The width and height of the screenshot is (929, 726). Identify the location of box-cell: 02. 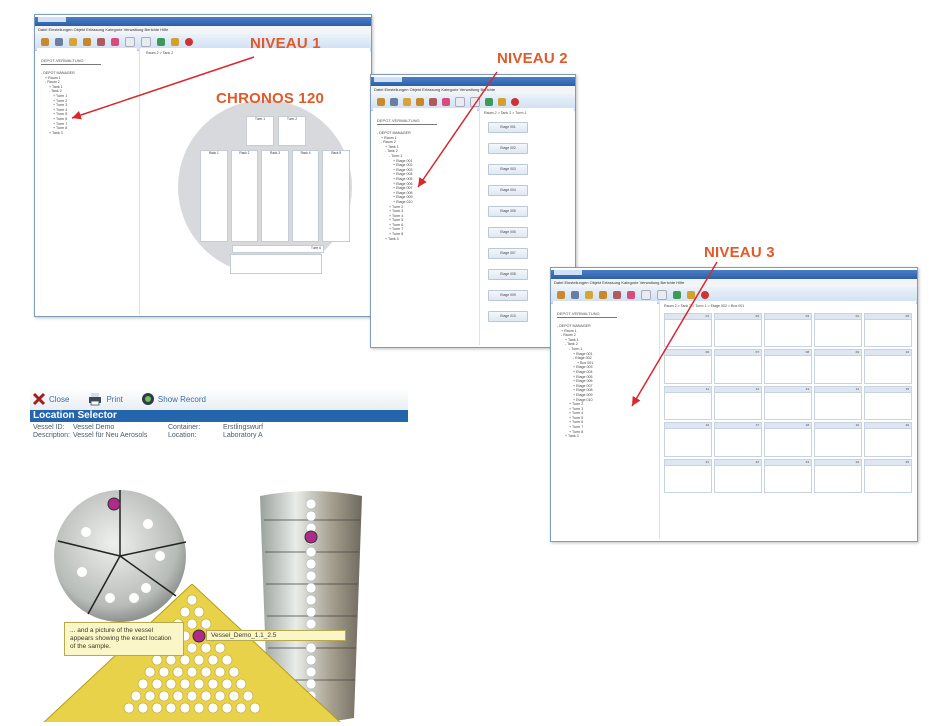
(738, 330).